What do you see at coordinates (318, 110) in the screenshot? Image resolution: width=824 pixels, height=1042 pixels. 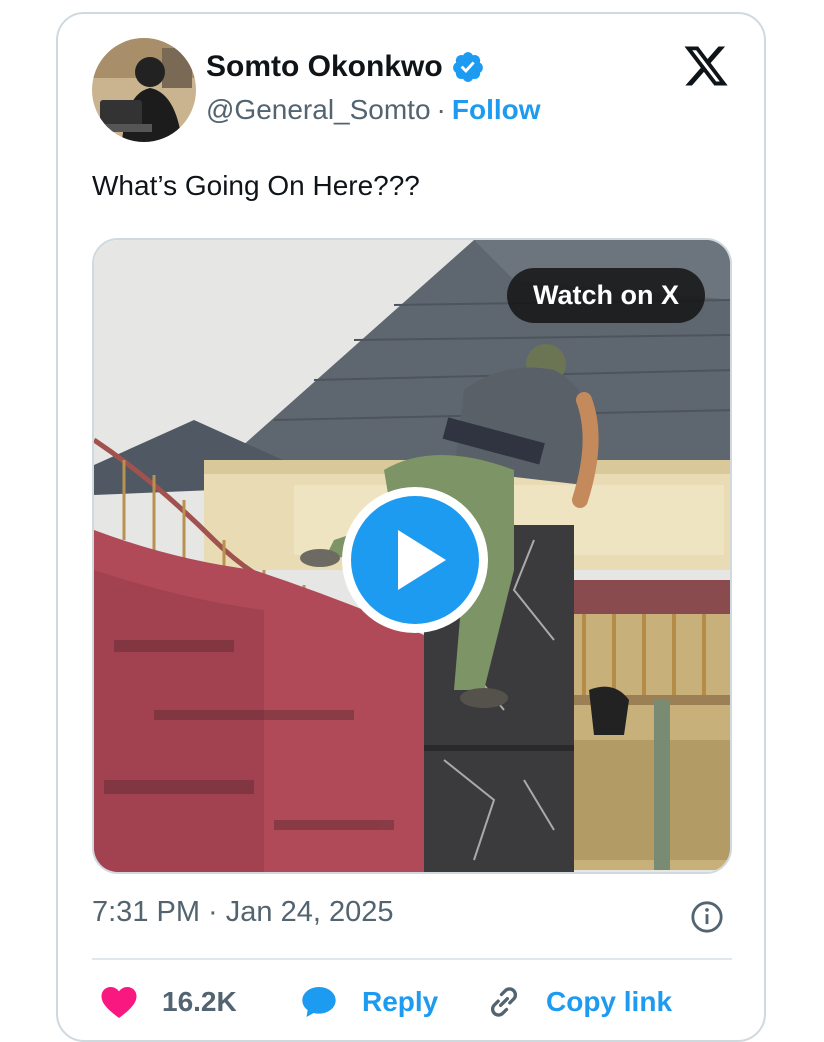 I see `author-handle: @General_Somto` at bounding box center [318, 110].